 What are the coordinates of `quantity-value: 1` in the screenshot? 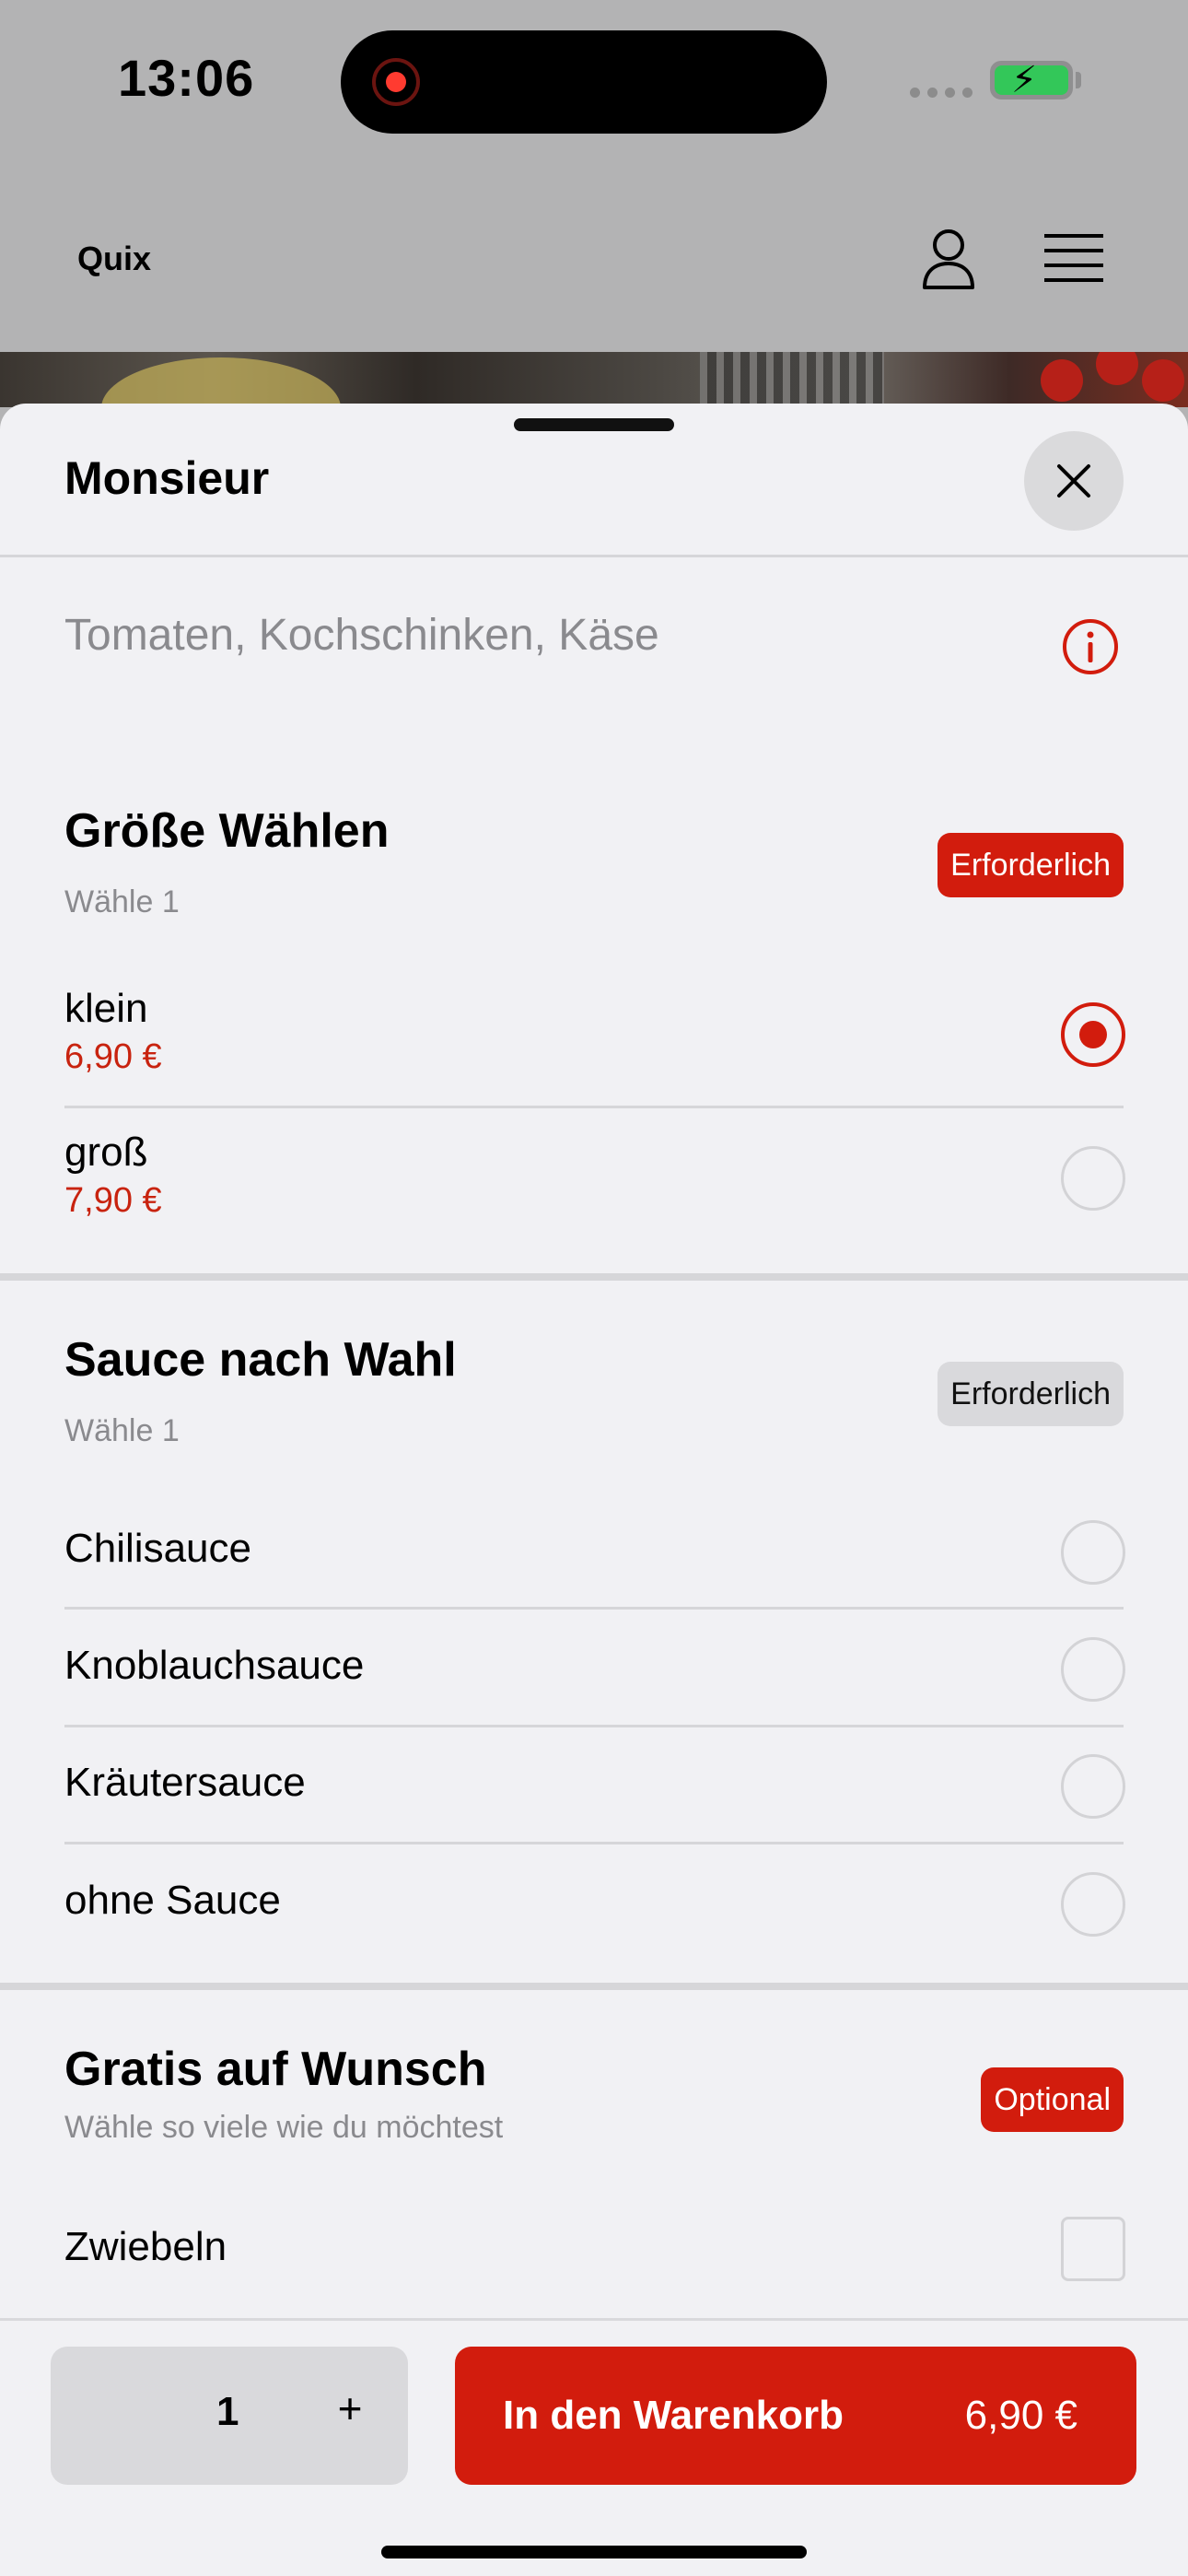 It's located at (227, 2411).